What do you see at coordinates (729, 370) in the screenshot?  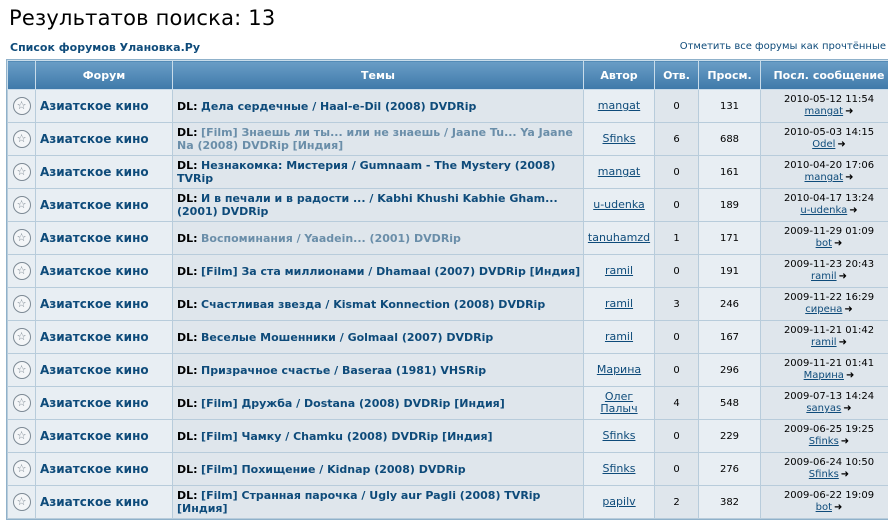 I see `views-count: 296` at bounding box center [729, 370].